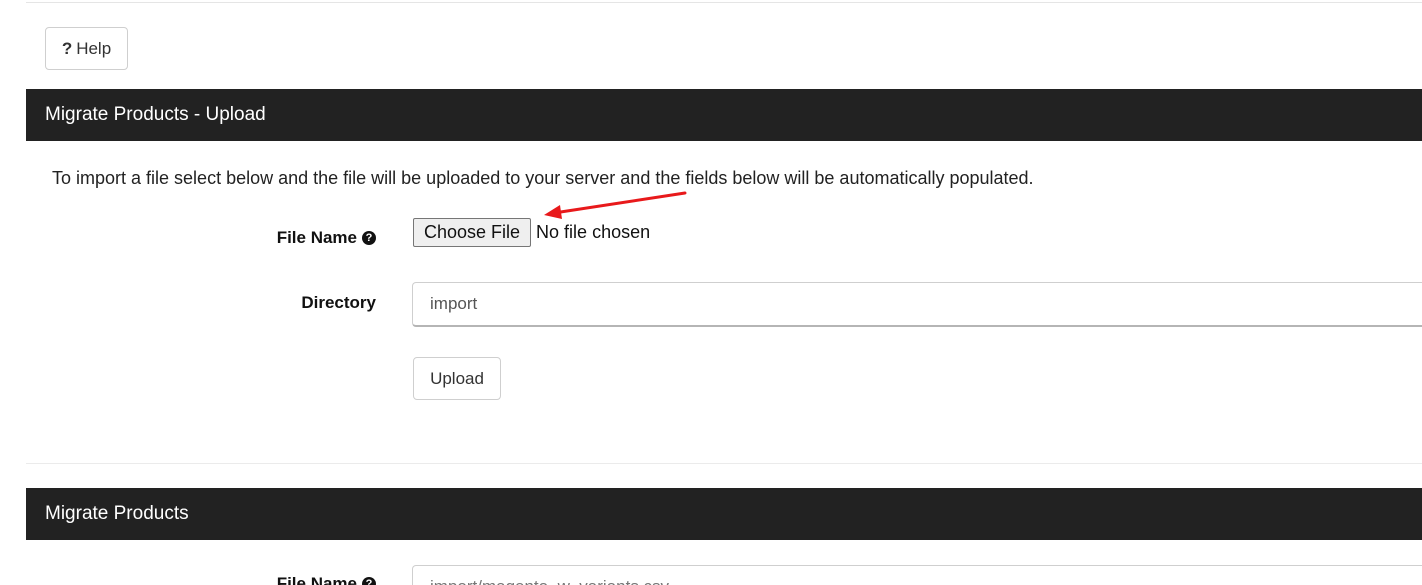 The image size is (1422, 585). I want to click on file-name-label: File Name ?, so click(326, 238).